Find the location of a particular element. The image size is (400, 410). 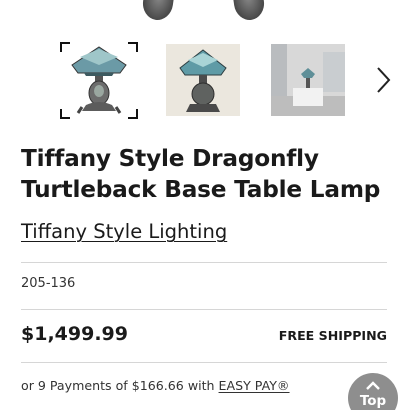

next-thumbnail-button is located at coordinates (382, 80).